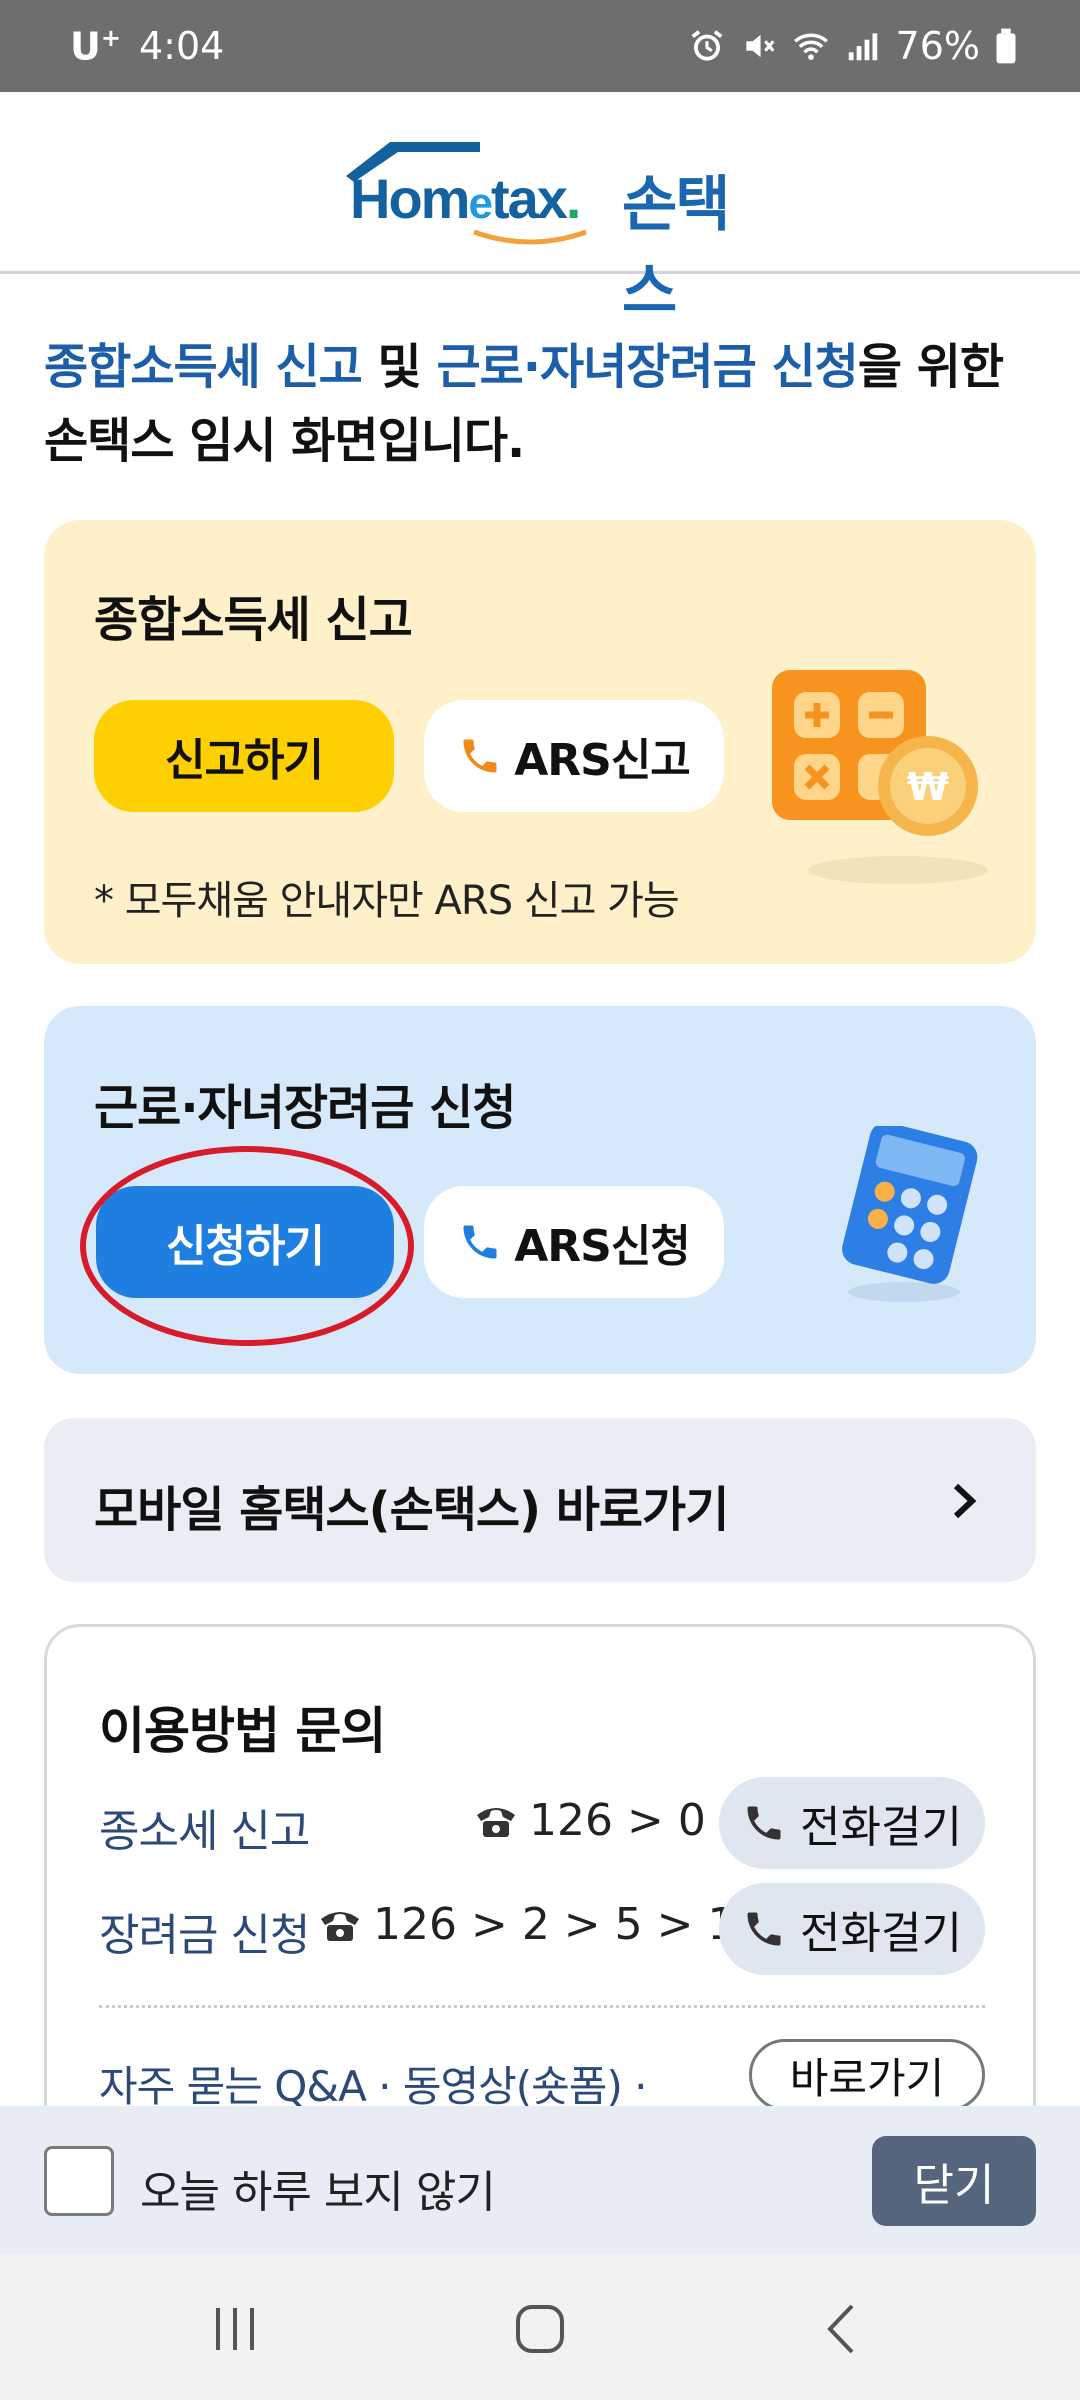  Describe the element at coordinates (95, 46) in the screenshot. I see `carrier-label: U+` at that location.